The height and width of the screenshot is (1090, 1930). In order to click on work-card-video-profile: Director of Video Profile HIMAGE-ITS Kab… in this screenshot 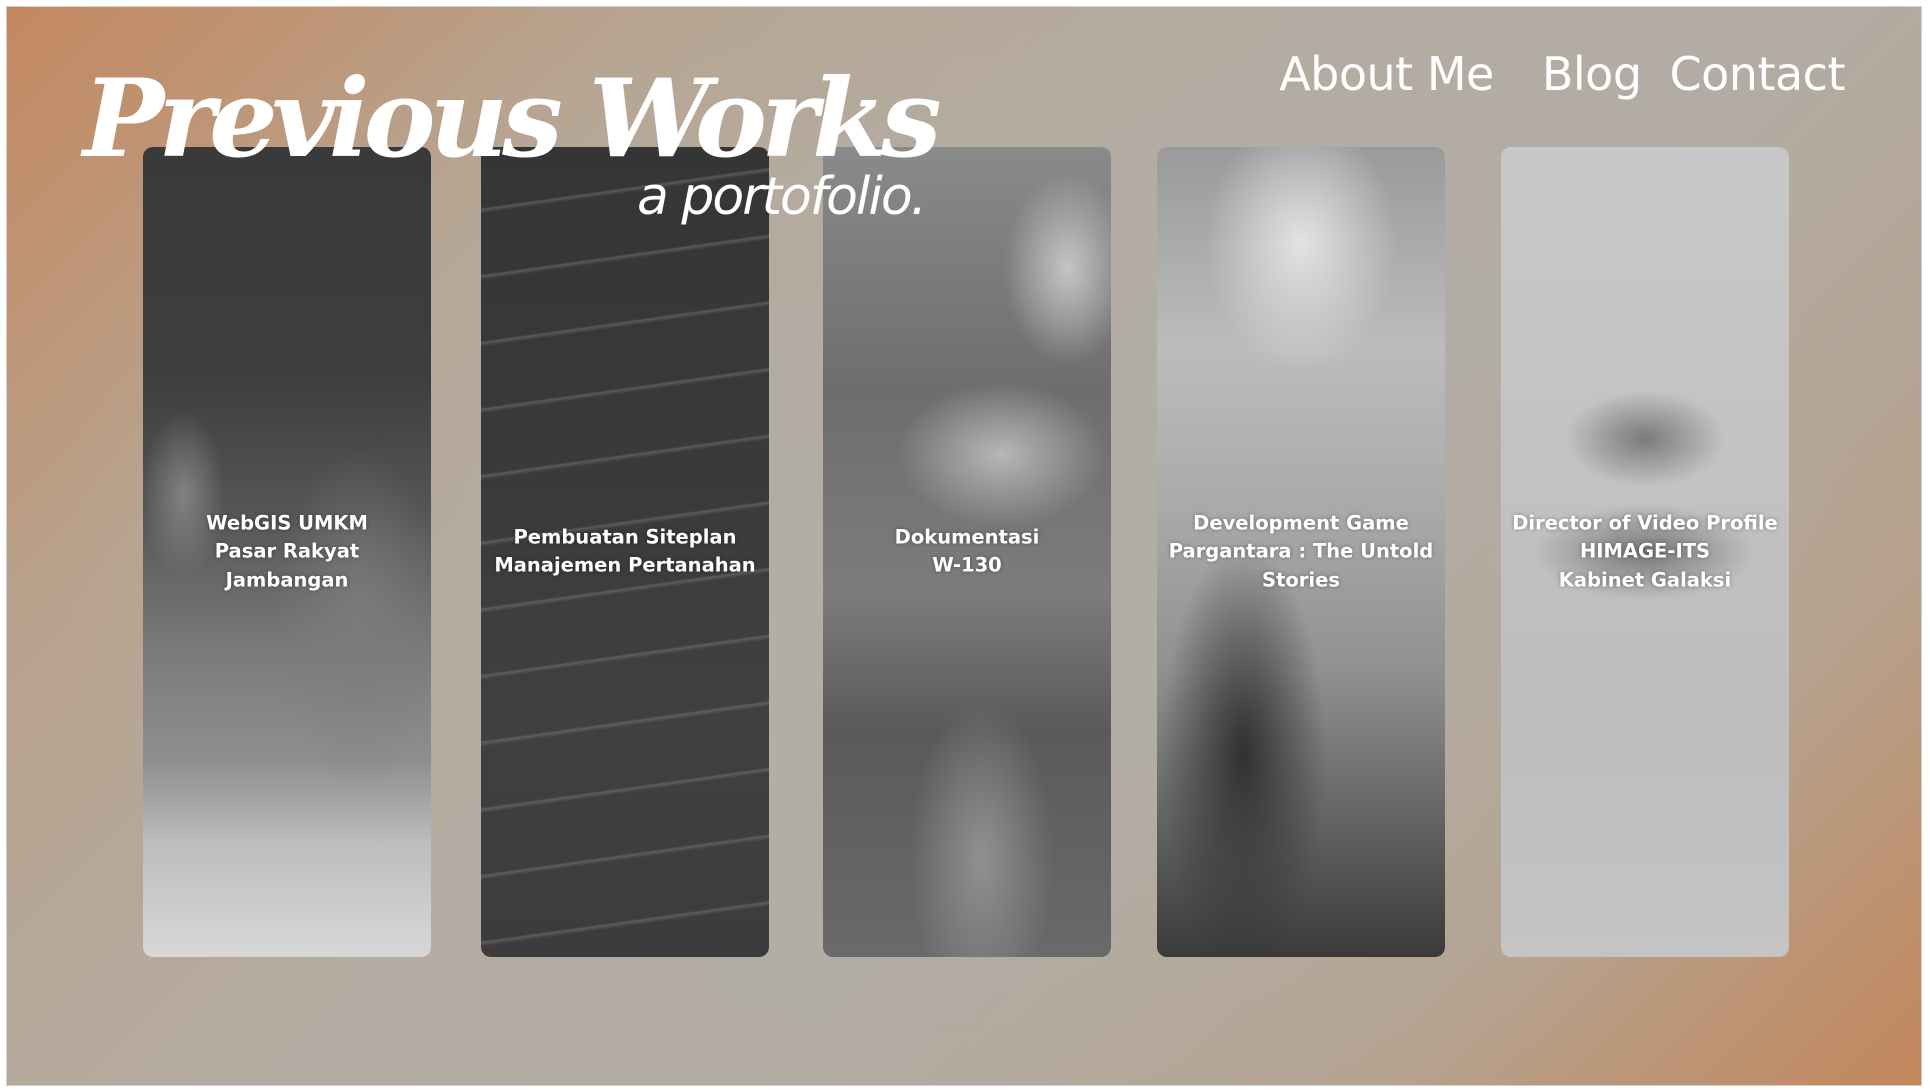, I will do `click(1645, 552)`.